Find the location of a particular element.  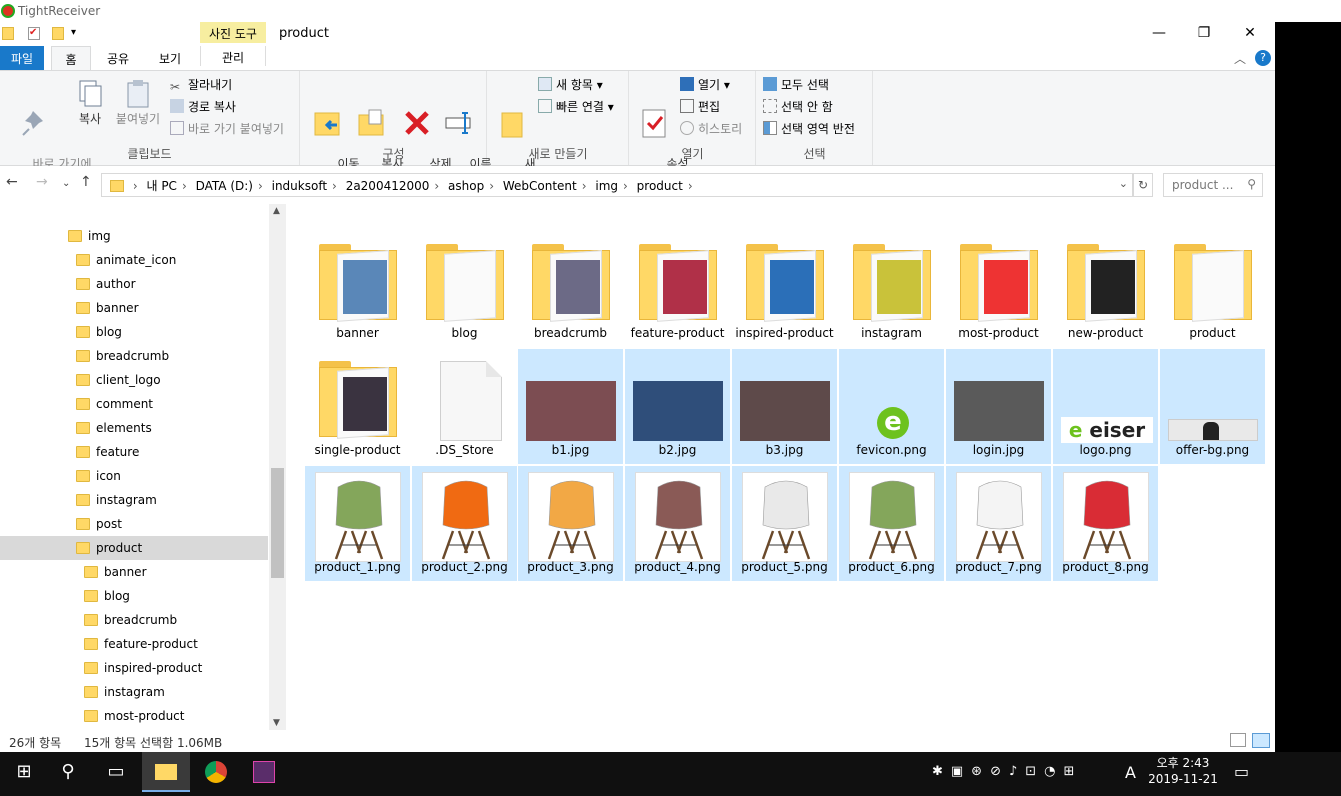

tree-item: blog is located at coordinates (134, 596).